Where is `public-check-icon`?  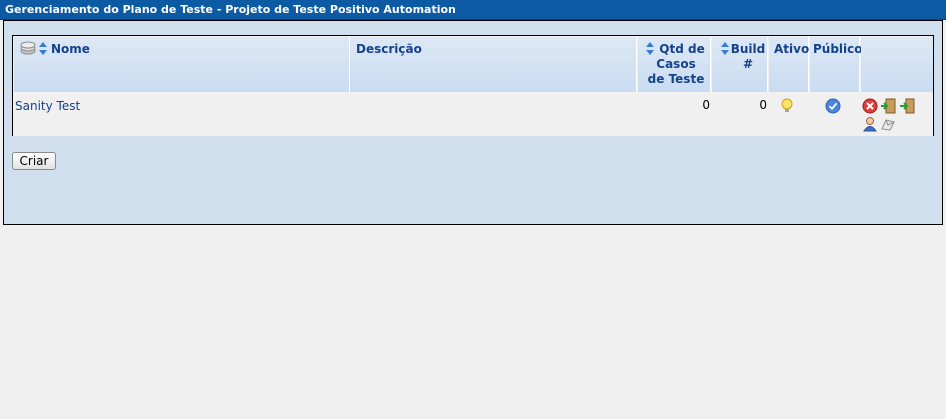 public-check-icon is located at coordinates (833, 106).